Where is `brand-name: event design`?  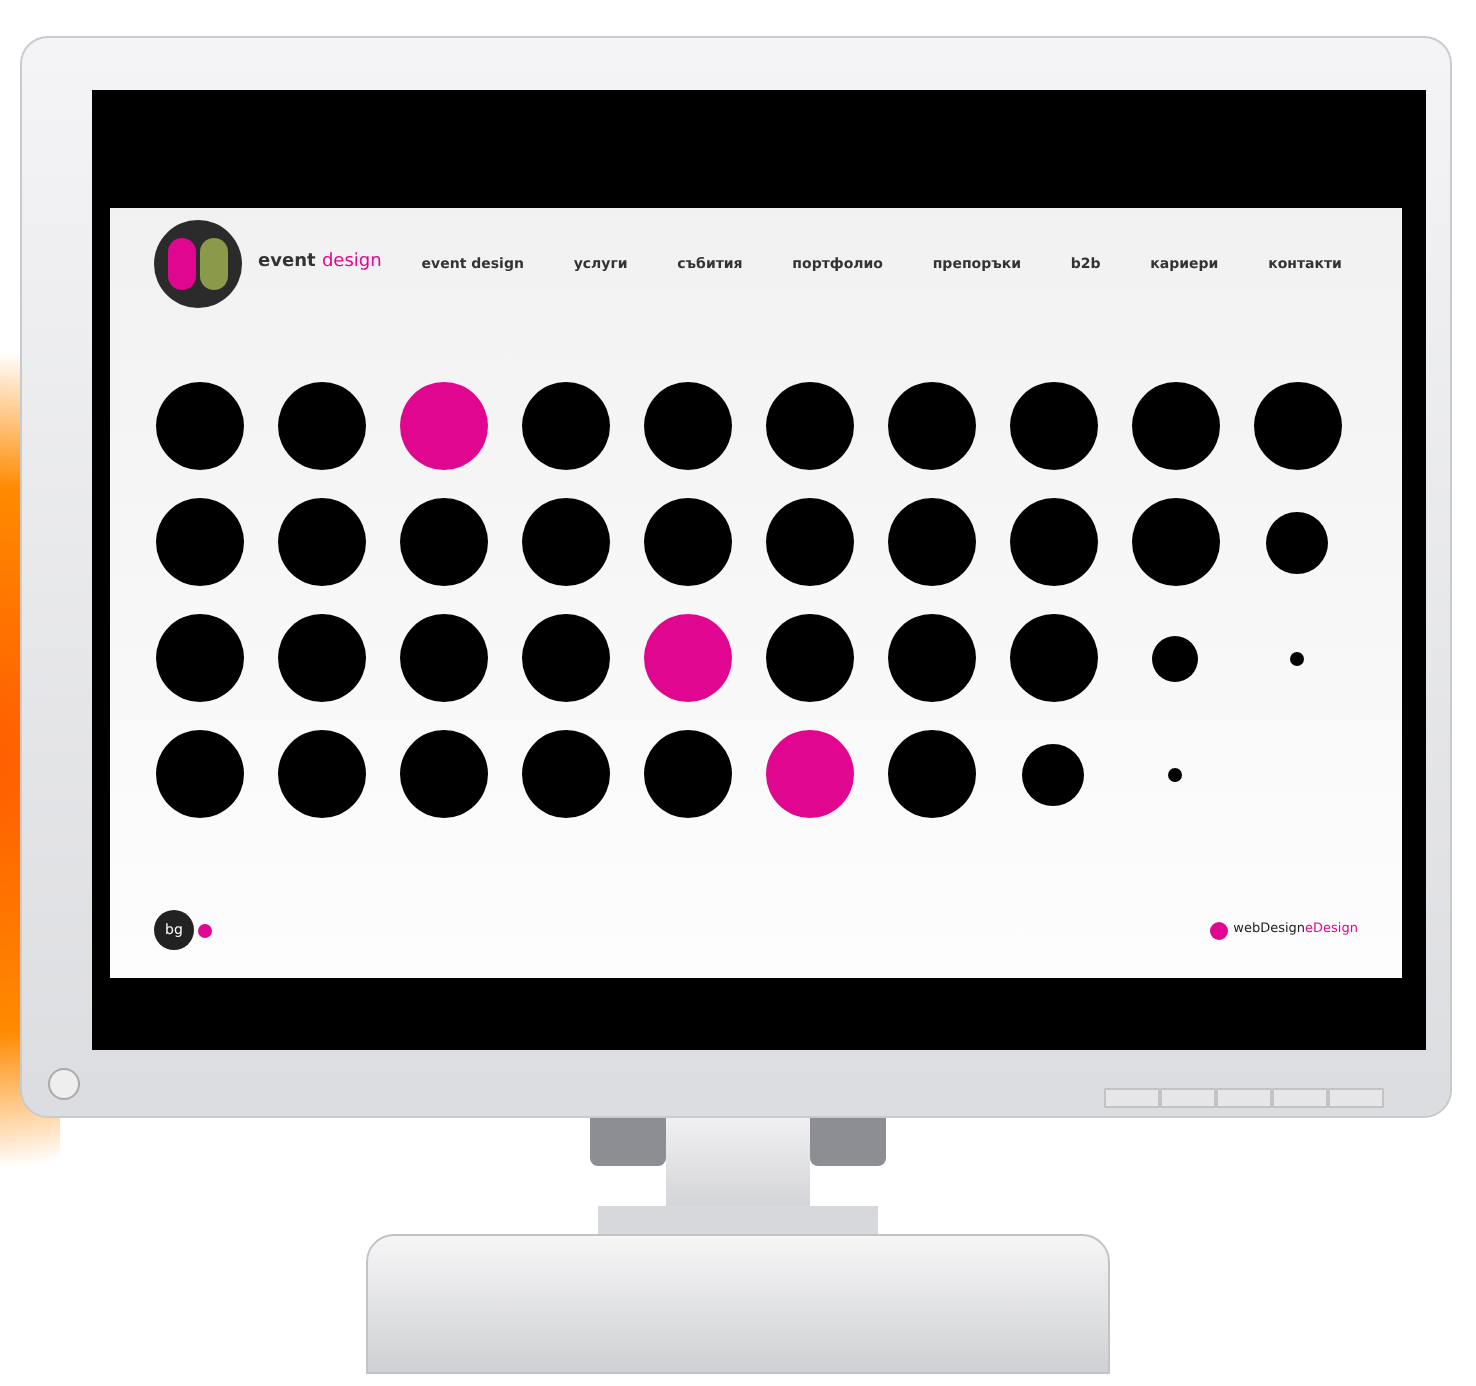 brand-name: event design is located at coordinates (320, 264).